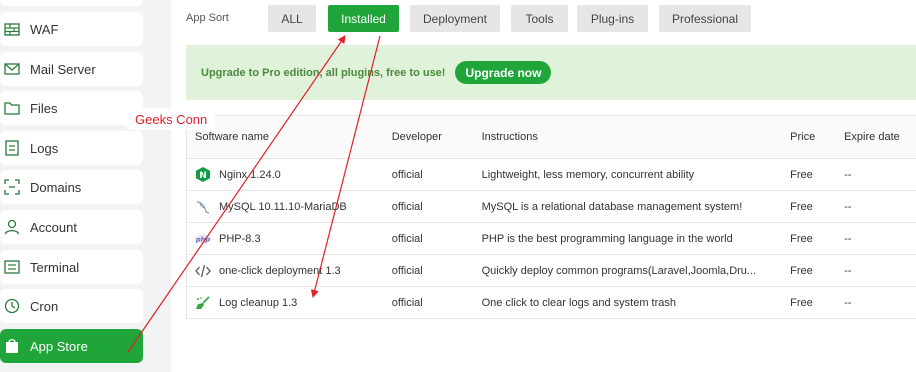 This screenshot has width=916, height=372. I want to click on upgrade-now-button: Upgrade now, so click(503, 72).